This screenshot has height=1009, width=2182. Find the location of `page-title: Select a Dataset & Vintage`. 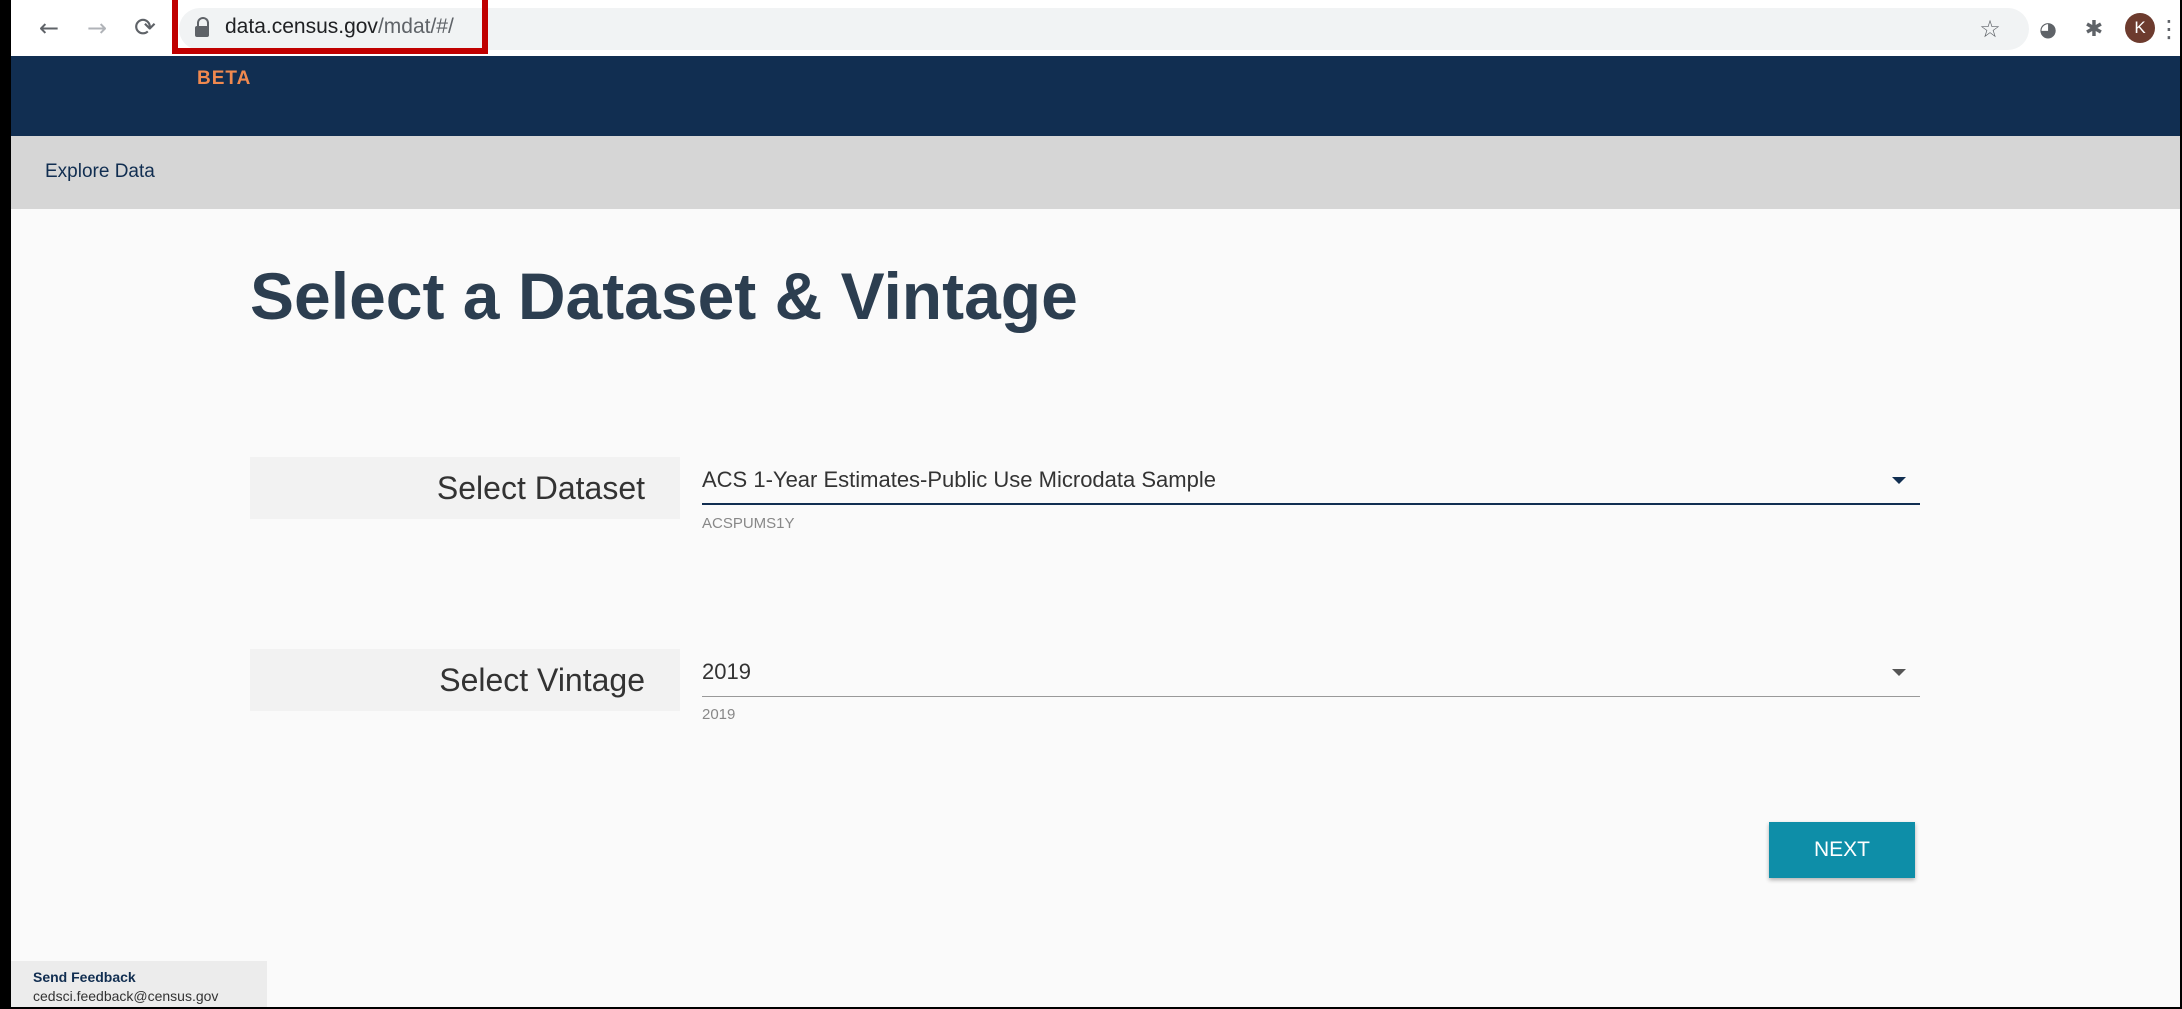

page-title: Select a Dataset & Vintage is located at coordinates (664, 296).